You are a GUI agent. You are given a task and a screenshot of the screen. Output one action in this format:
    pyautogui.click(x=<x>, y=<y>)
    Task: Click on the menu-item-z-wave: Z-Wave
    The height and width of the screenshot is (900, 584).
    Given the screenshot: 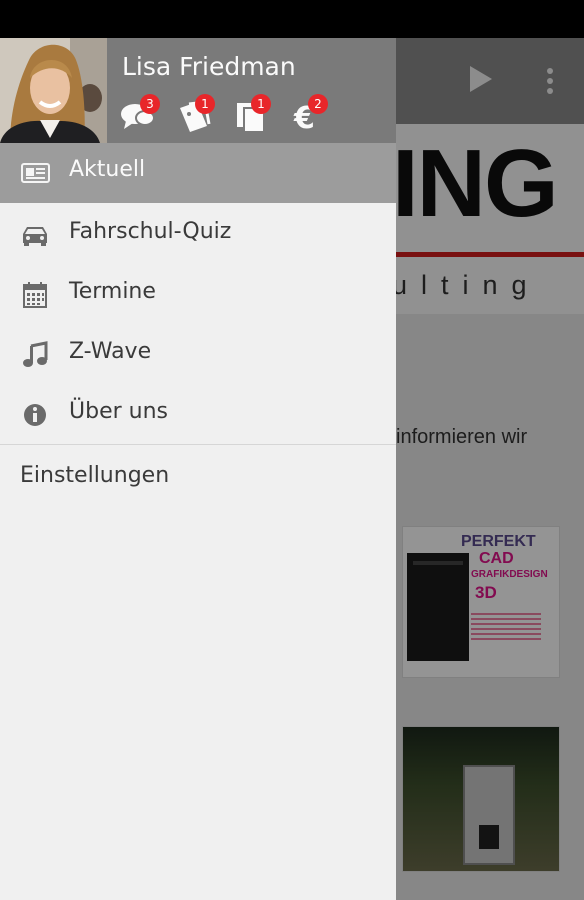 What is the action you would take?
    pyautogui.click(x=198, y=355)
    